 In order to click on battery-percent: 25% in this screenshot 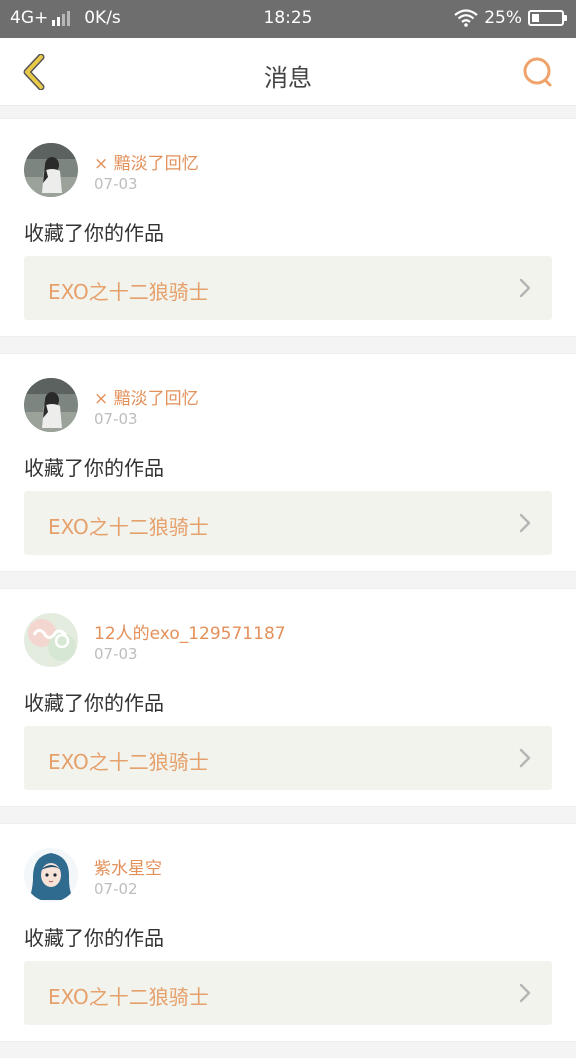, I will do `click(503, 18)`.